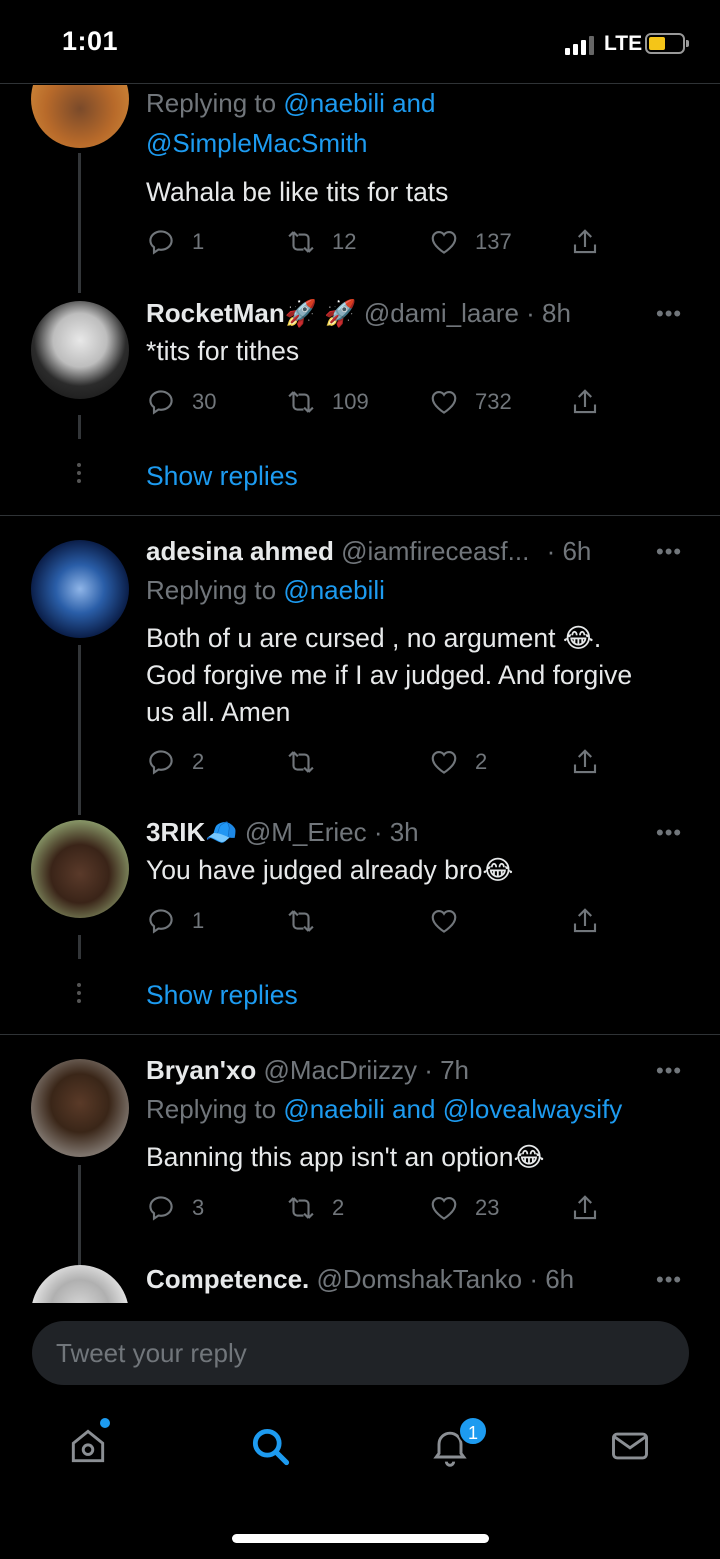 The image size is (720, 1559). I want to click on reply-input, so click(360, 1353).